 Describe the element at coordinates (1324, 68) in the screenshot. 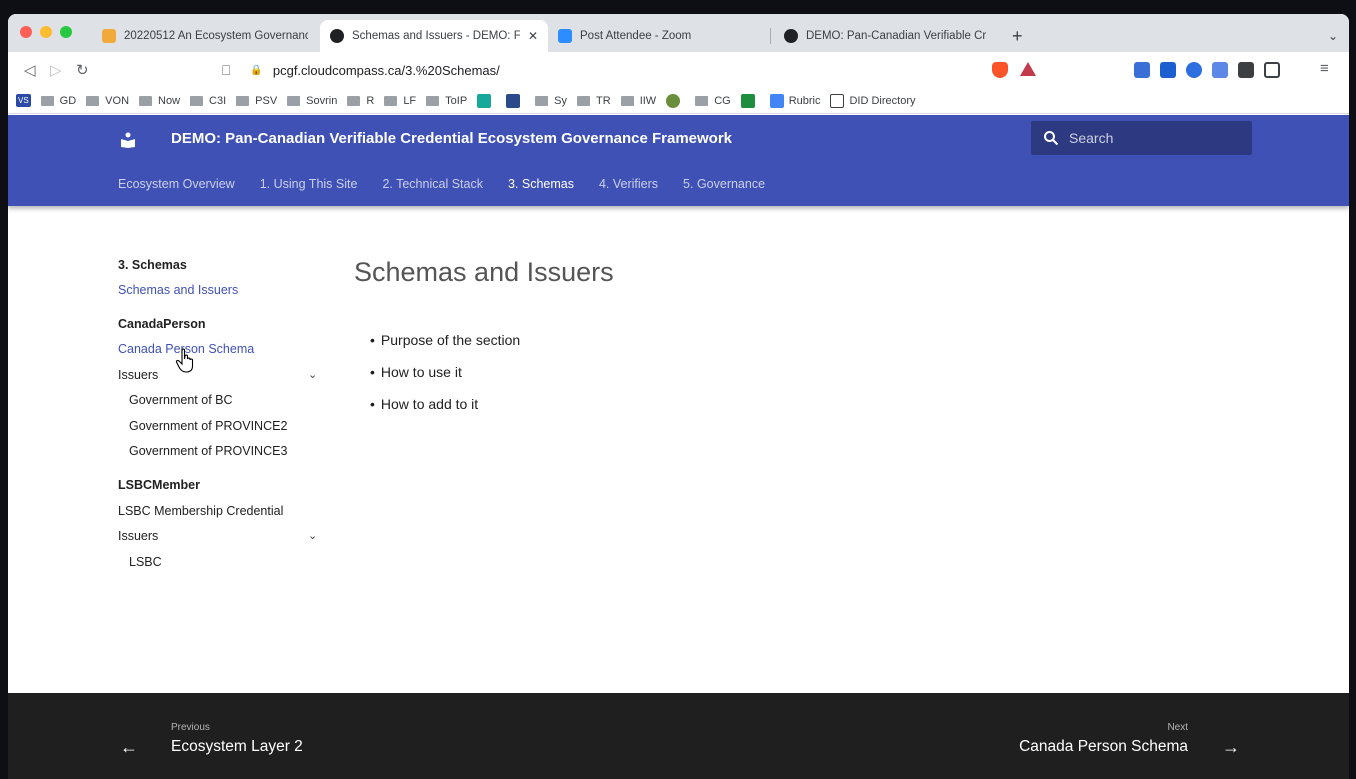

I see `menu-icon: ≡` at that location.